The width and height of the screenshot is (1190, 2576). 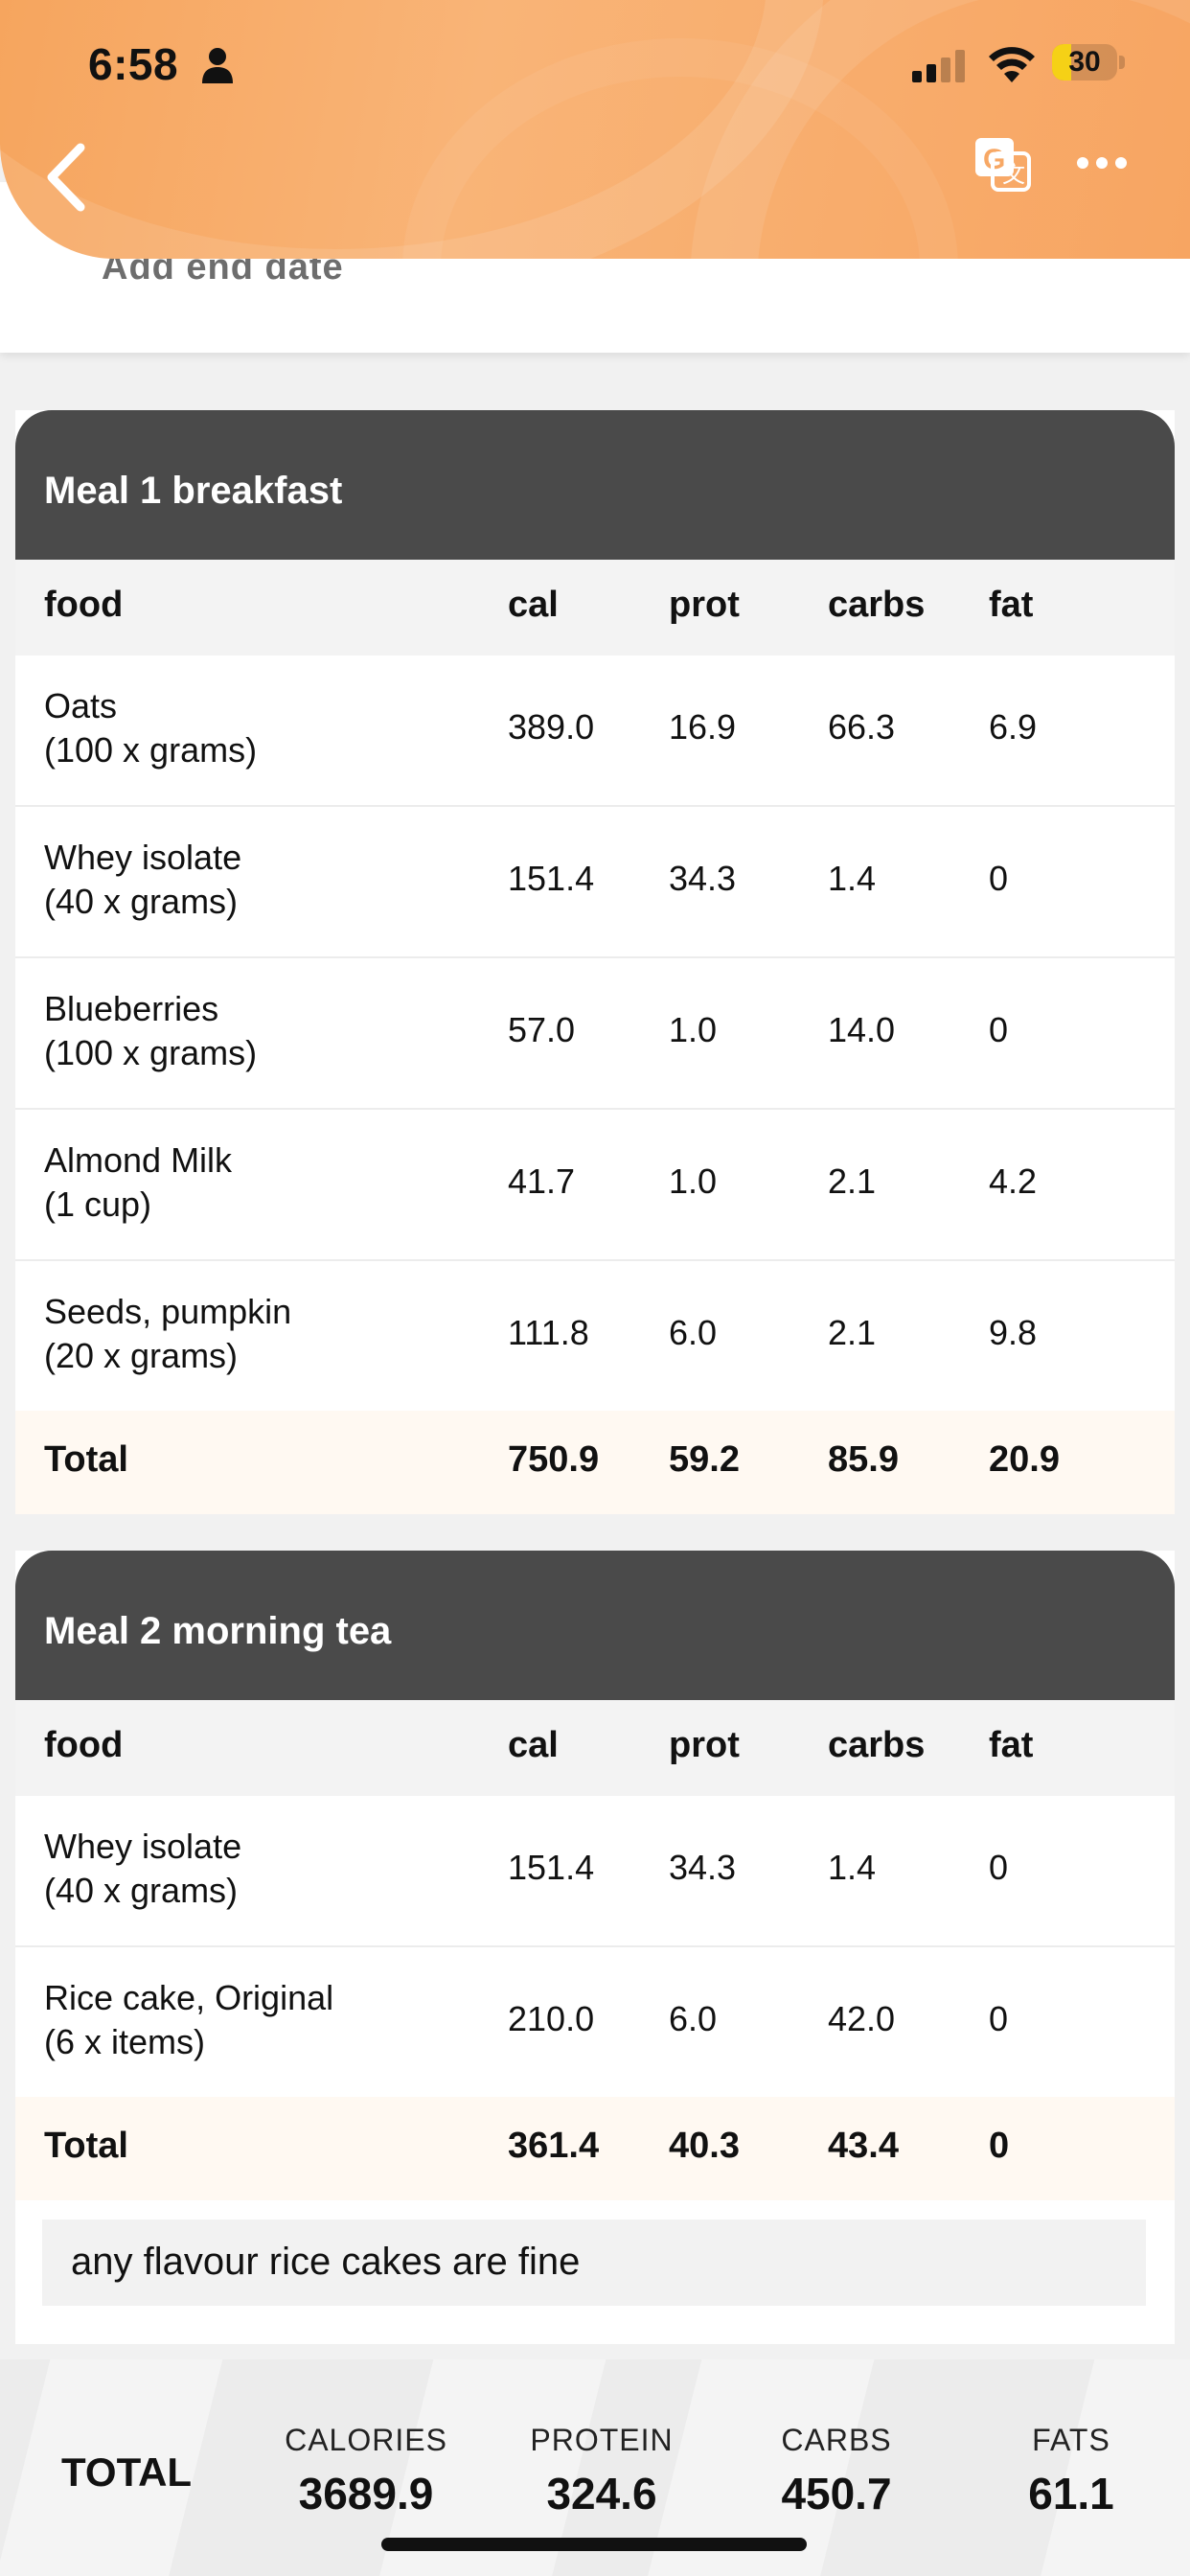 What do you see at coordinates (595, 1185) in the screenshot?
I see `food-row: Almond Milk (1 cup) 41.7 1.0 2.1 4.2` at bounding box center [595, 1185].